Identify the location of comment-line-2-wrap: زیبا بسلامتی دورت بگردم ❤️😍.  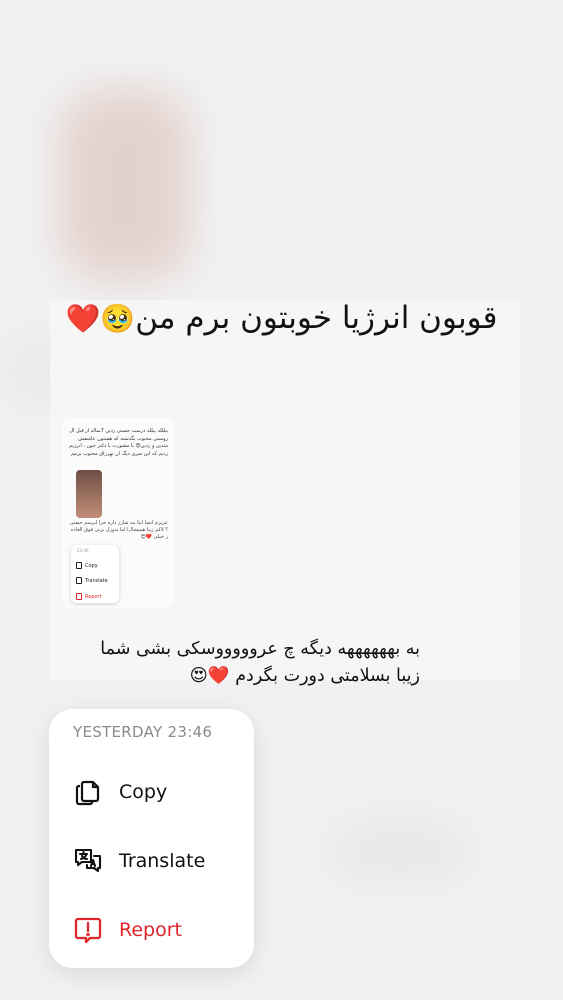
(240, 676).